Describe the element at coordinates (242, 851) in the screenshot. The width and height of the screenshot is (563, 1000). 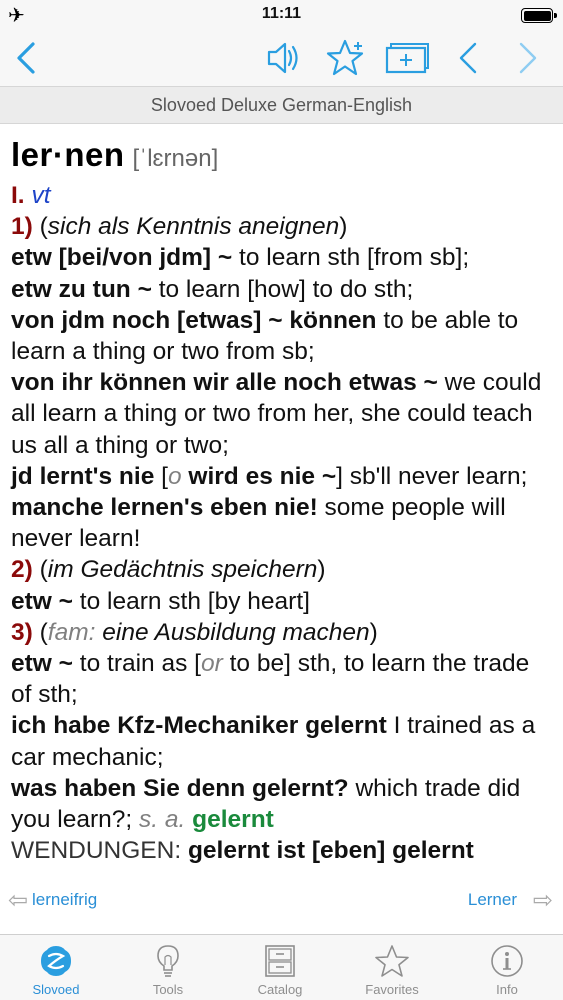
I see `idioms: WENDUNGEN: gelernt ist [eben] gelernt` at that location.